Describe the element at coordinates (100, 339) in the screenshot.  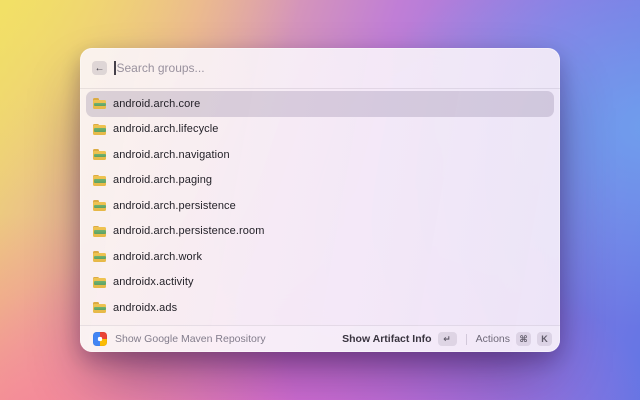
I see `google-maven-extension-icon` at that location.